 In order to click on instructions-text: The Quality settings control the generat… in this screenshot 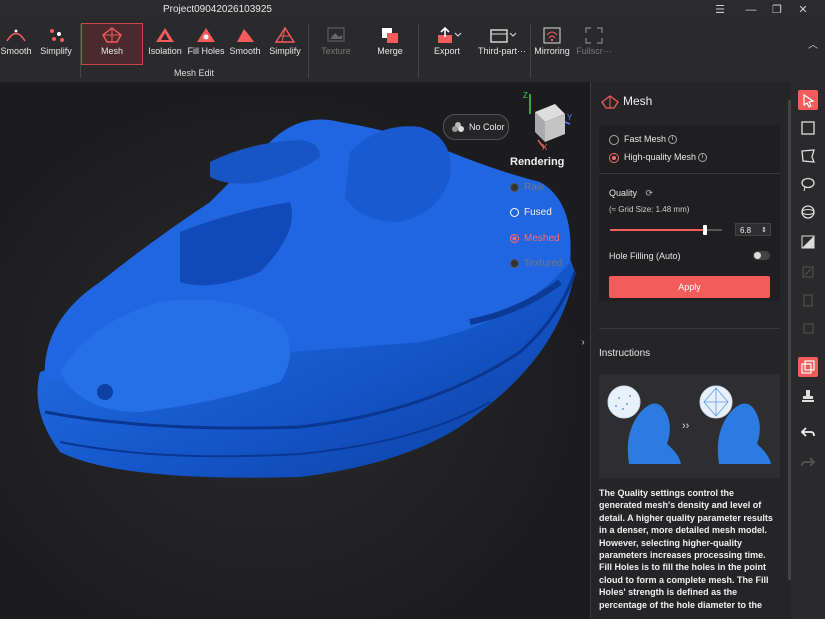, I will do `click(686, 549)`.